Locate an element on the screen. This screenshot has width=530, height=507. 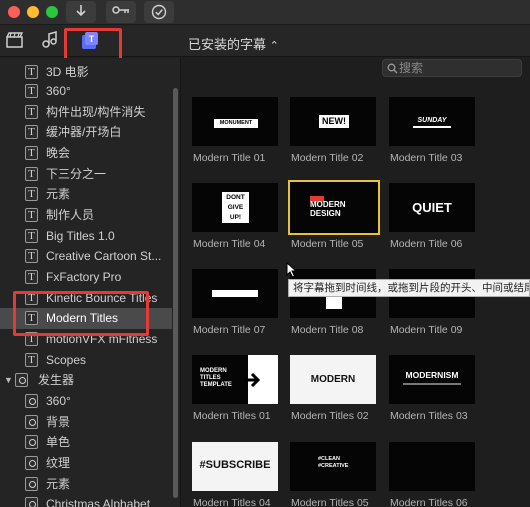
sidebar-item-bumper-opener: T 缓冲器/开场白 is located at coordinates (86, 132).